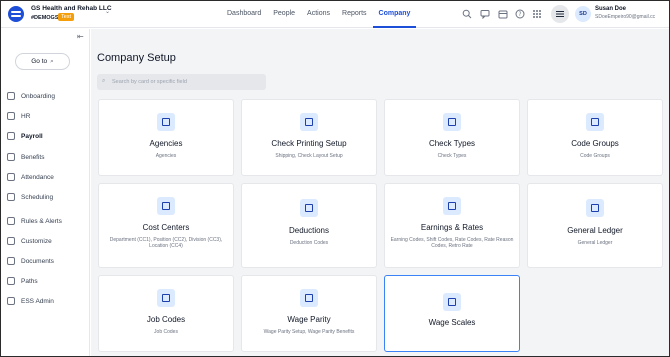 Image resolution: width=670 pixels, height=357 pixels. Describe the element at coordinates (166, 137) in the screenshot. I see `card-agencies: Agencies Agencies` at that location.